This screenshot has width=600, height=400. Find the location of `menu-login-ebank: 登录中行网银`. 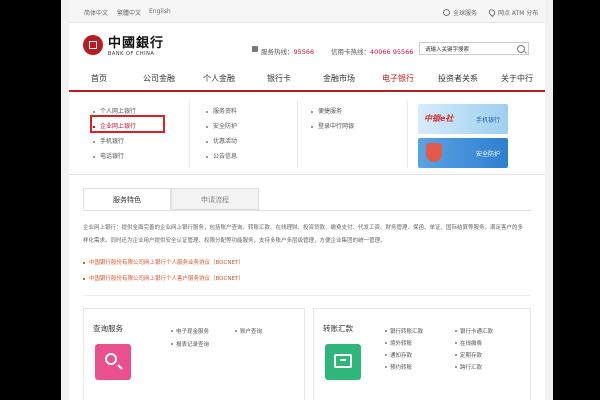

menu-login-ebank: 登录中行网银 is located at coordinates (331, 126).